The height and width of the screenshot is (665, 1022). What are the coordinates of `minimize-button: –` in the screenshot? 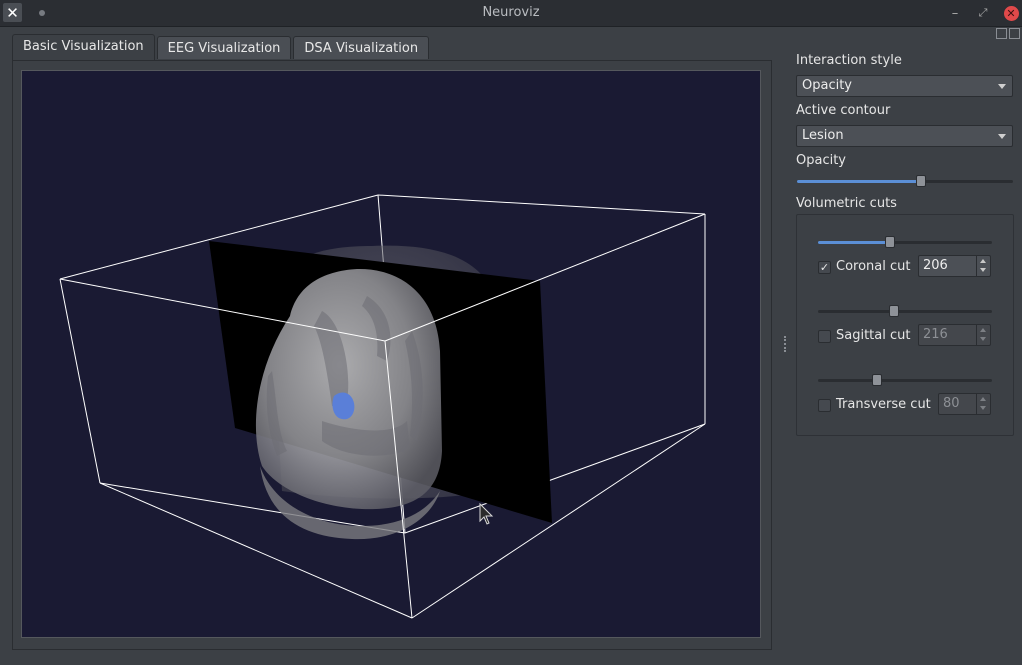 It's located at (955, 13).